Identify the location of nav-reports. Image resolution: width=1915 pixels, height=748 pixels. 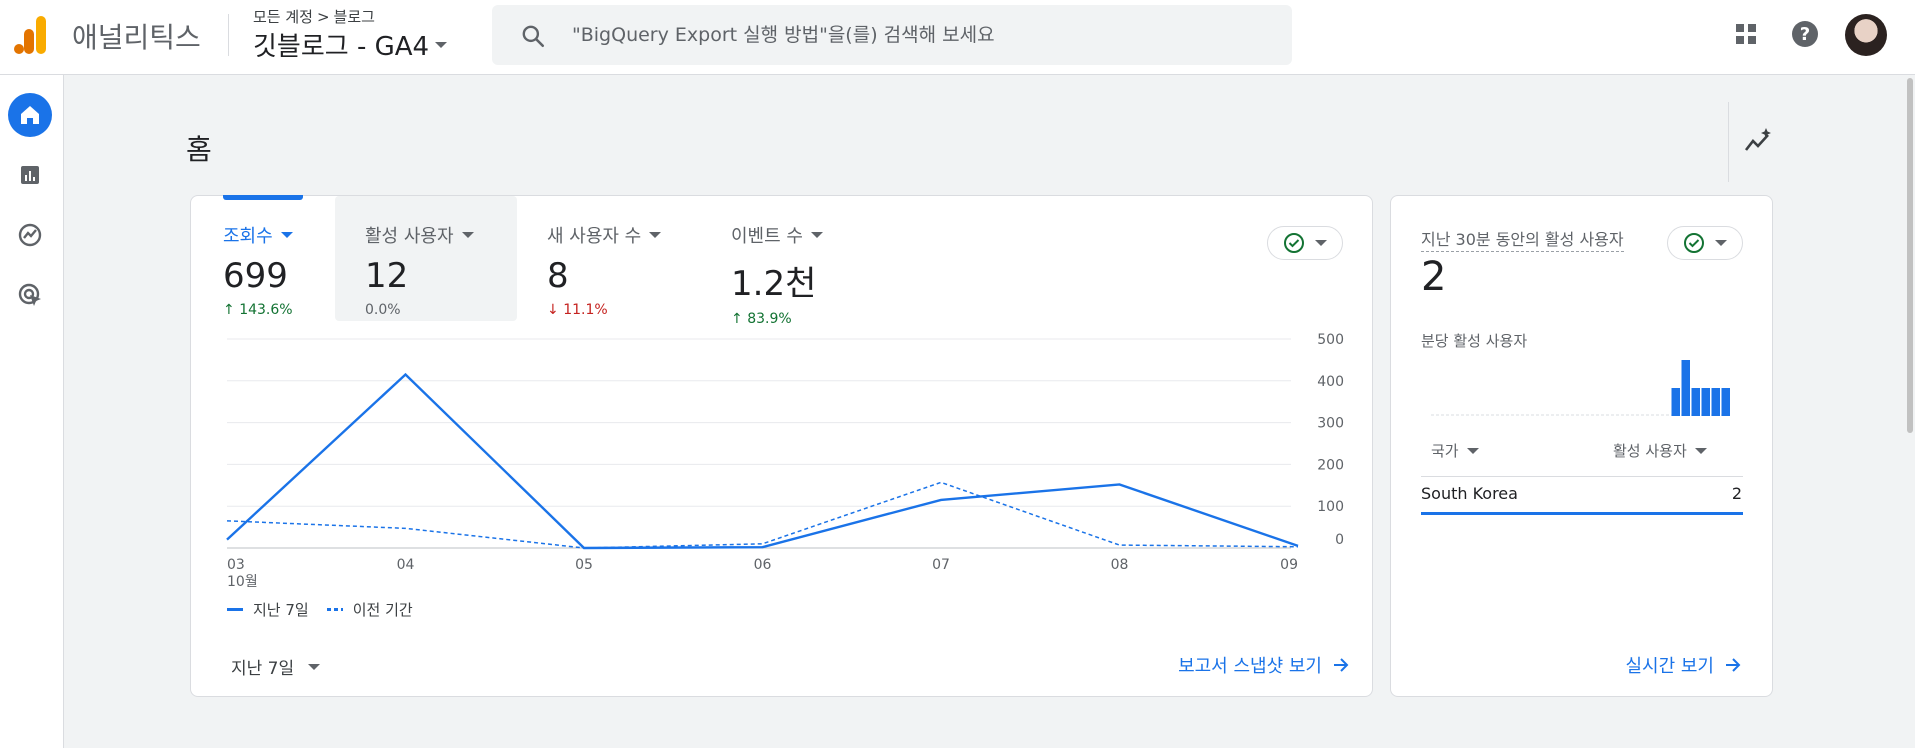
(30, 175).